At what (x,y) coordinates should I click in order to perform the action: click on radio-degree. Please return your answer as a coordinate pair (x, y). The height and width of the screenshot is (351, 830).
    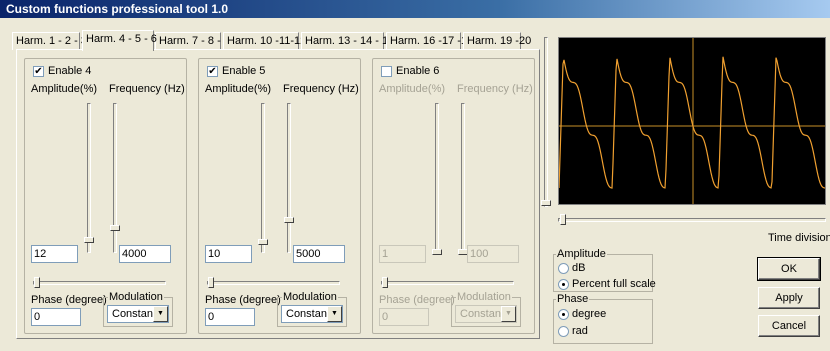
    Looking at the image, I should click on (563, 314).